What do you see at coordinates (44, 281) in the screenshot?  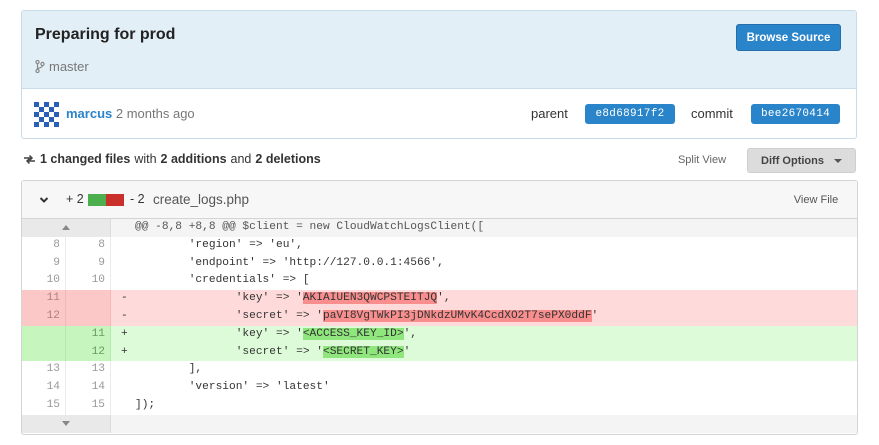 I see `old-line-number: 10` at bounding box center [44, 281].